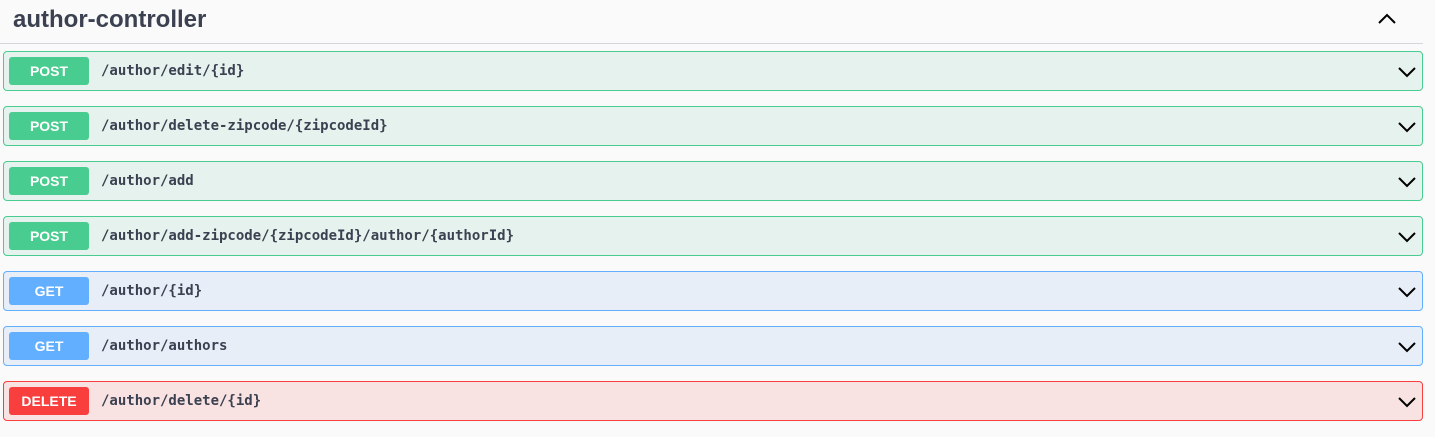 This screenshot has width=1435, height=437. What do you see at coordinates (713, 126) in the screenshot?
I see `operation-post-author-delete-zipcode: POST /author/delete-zipcode/{zipcodeId}` at bounding box center [713, 126].